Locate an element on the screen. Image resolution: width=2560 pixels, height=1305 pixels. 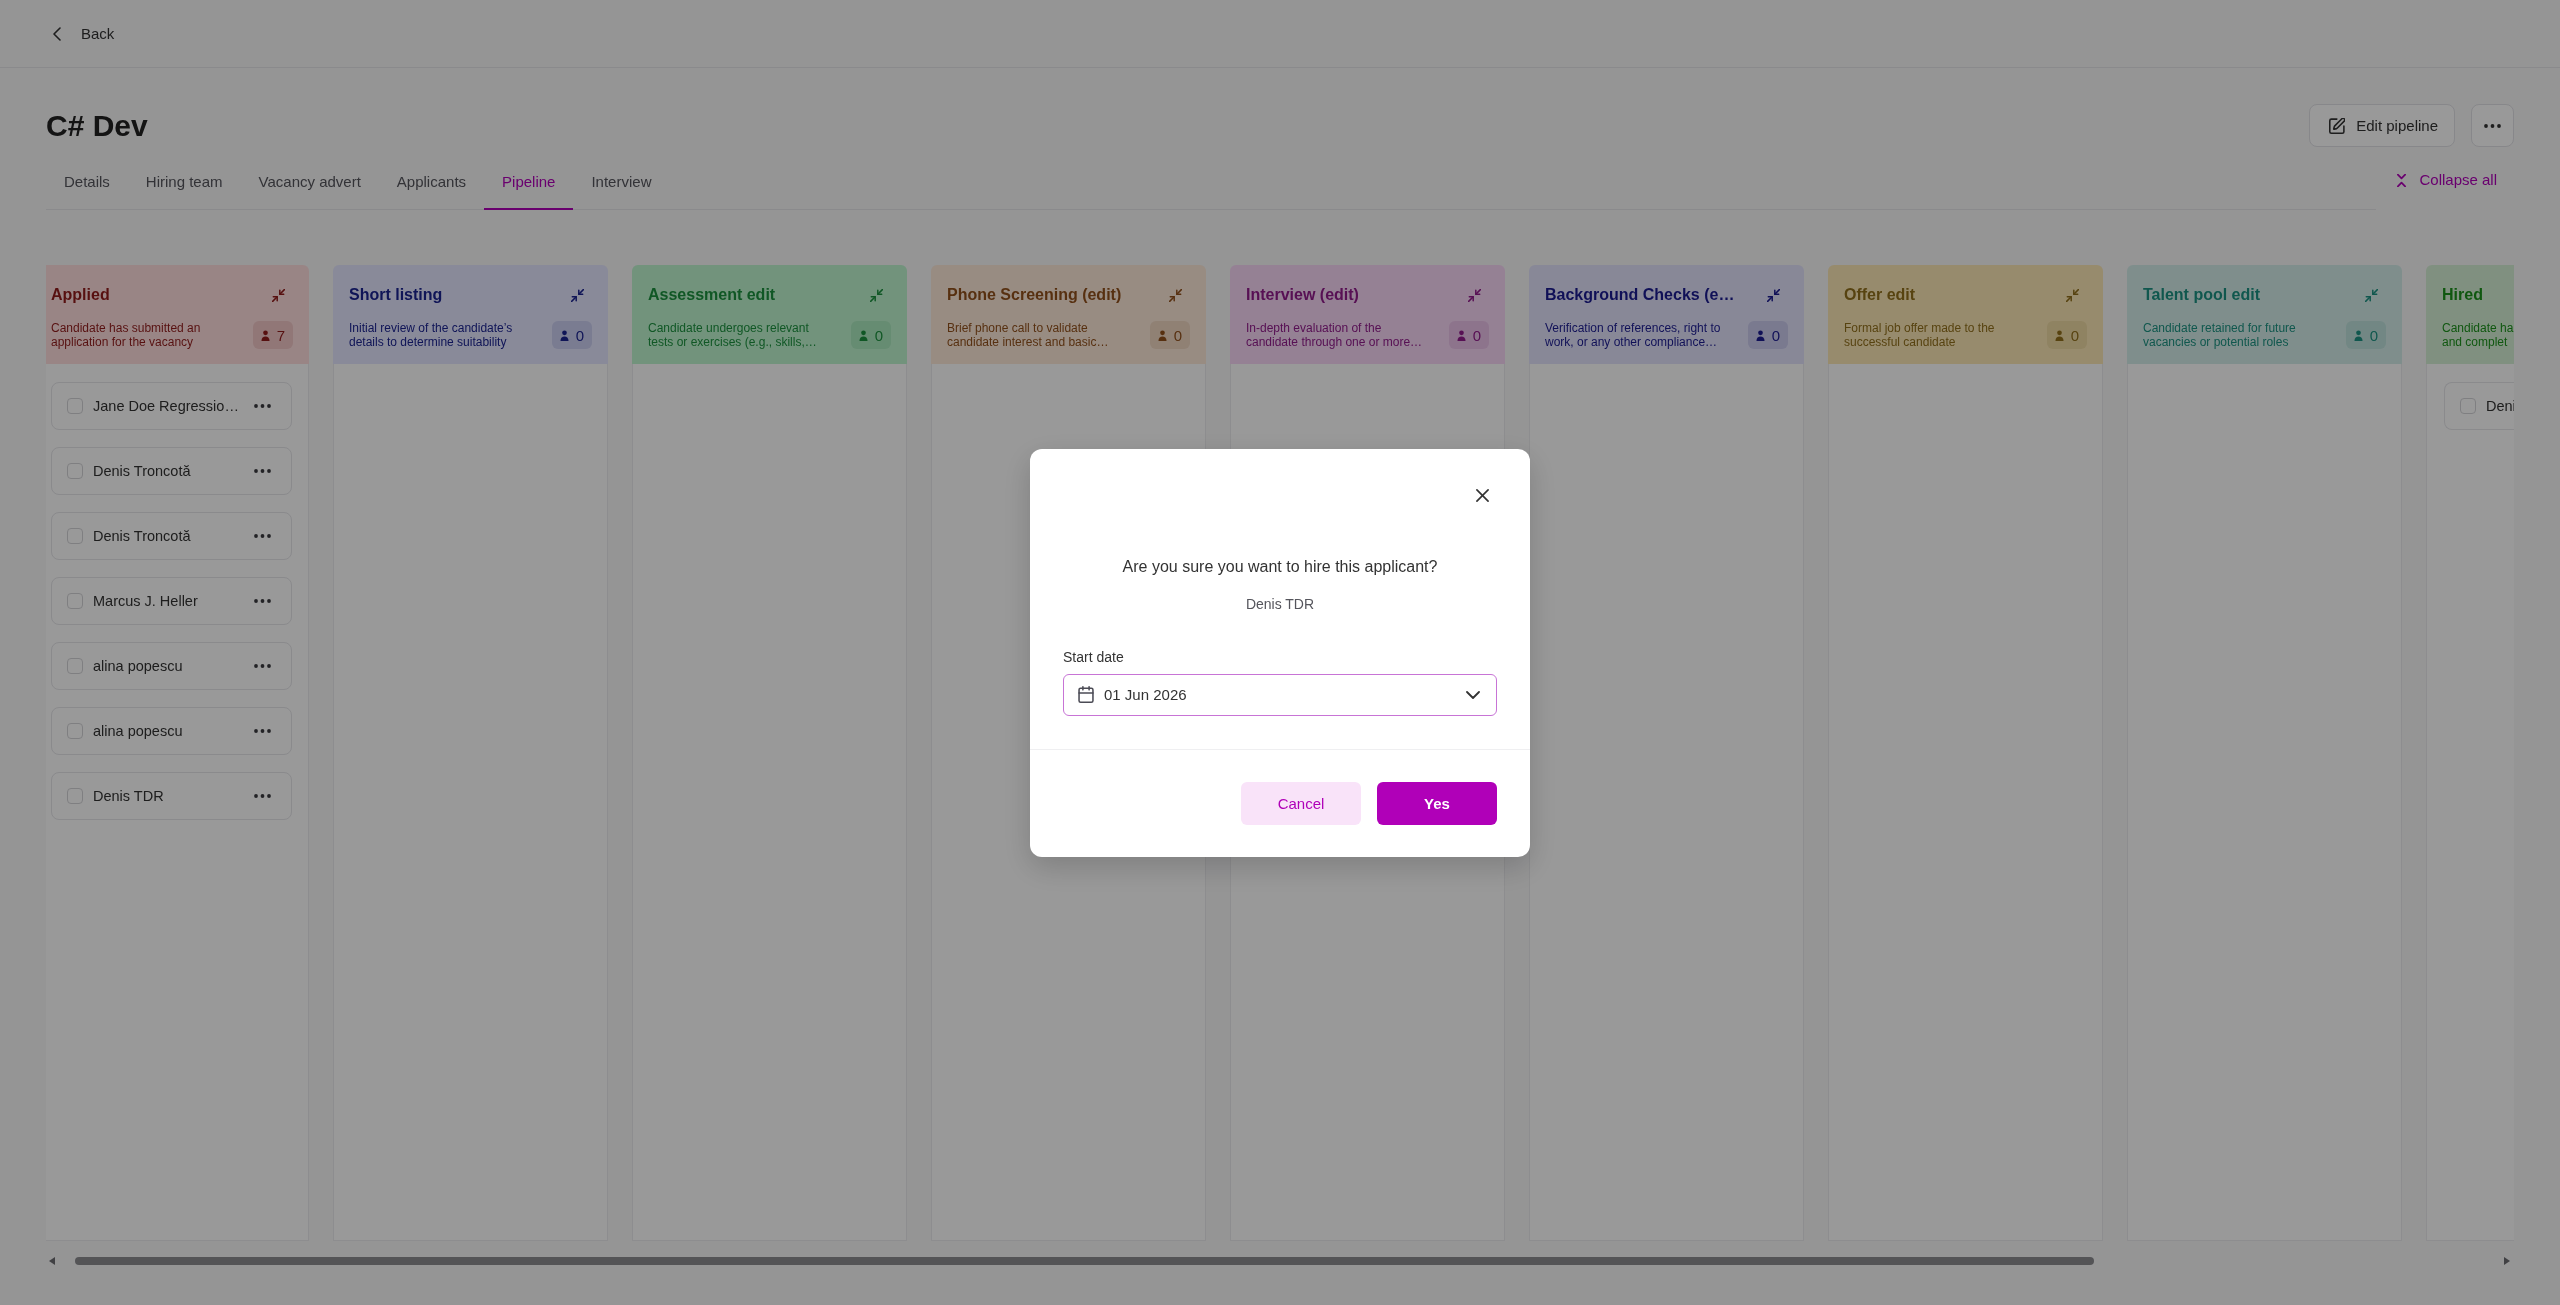
chevron-left-icon is located at coordinates (57, 33).